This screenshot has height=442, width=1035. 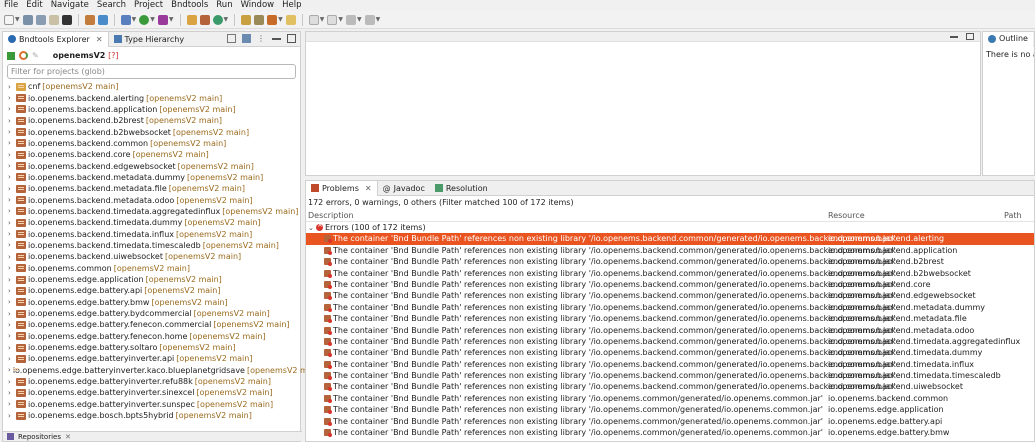 I want to click on tab-problems: Problems ✕, so click(x=342, y=188).